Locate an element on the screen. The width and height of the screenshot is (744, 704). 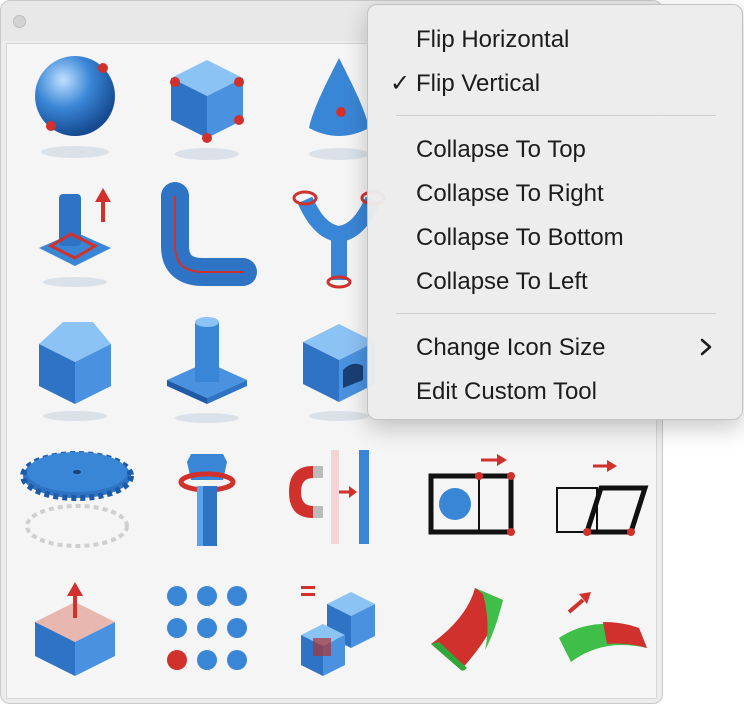
chamfer-block-icon is located at coordinates (75, 371).